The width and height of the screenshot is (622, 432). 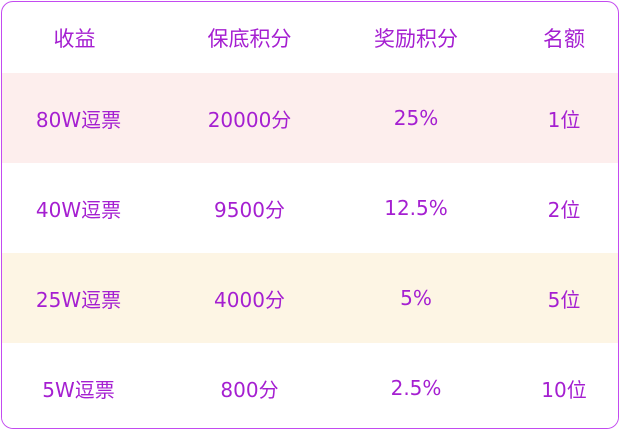 I want to click on cell-quota: 10位, so click(x=564, y=389).